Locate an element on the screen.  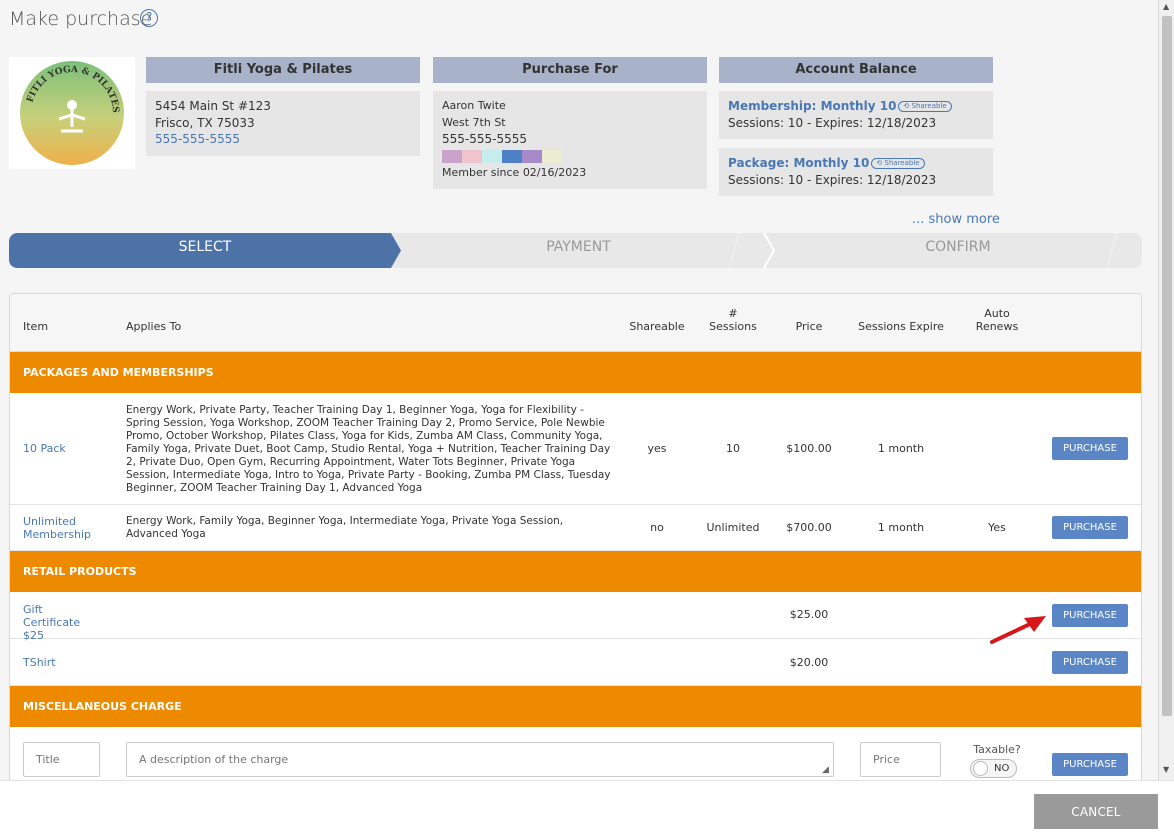
toggle-knob is located at coordinates (980, 768).